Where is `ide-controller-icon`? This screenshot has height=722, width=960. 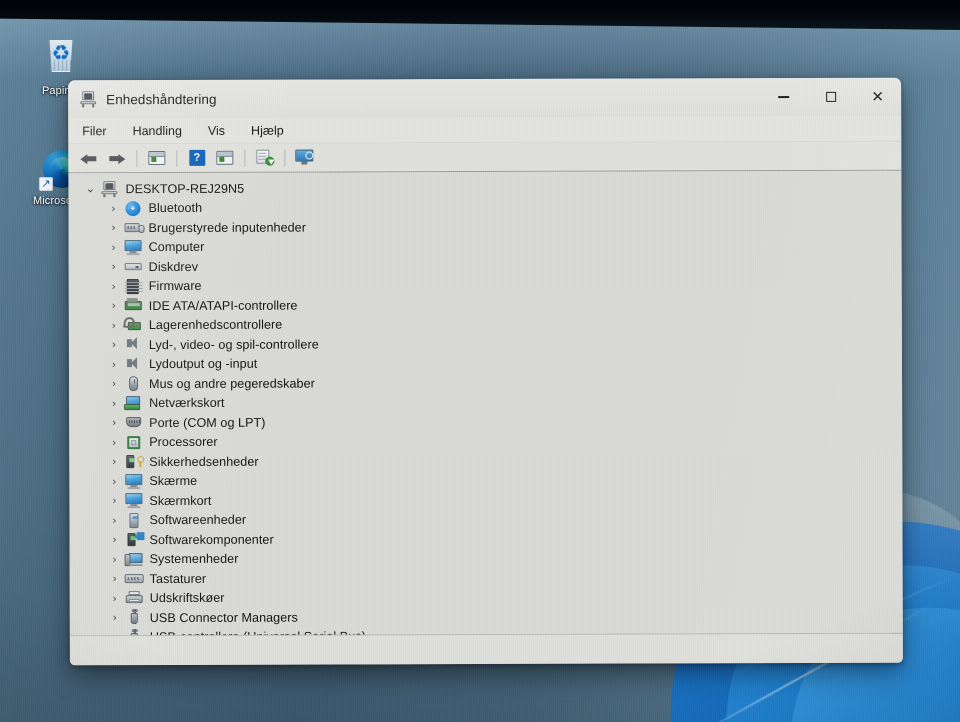
ide-controller-icon is located at coordinates (134, 305).